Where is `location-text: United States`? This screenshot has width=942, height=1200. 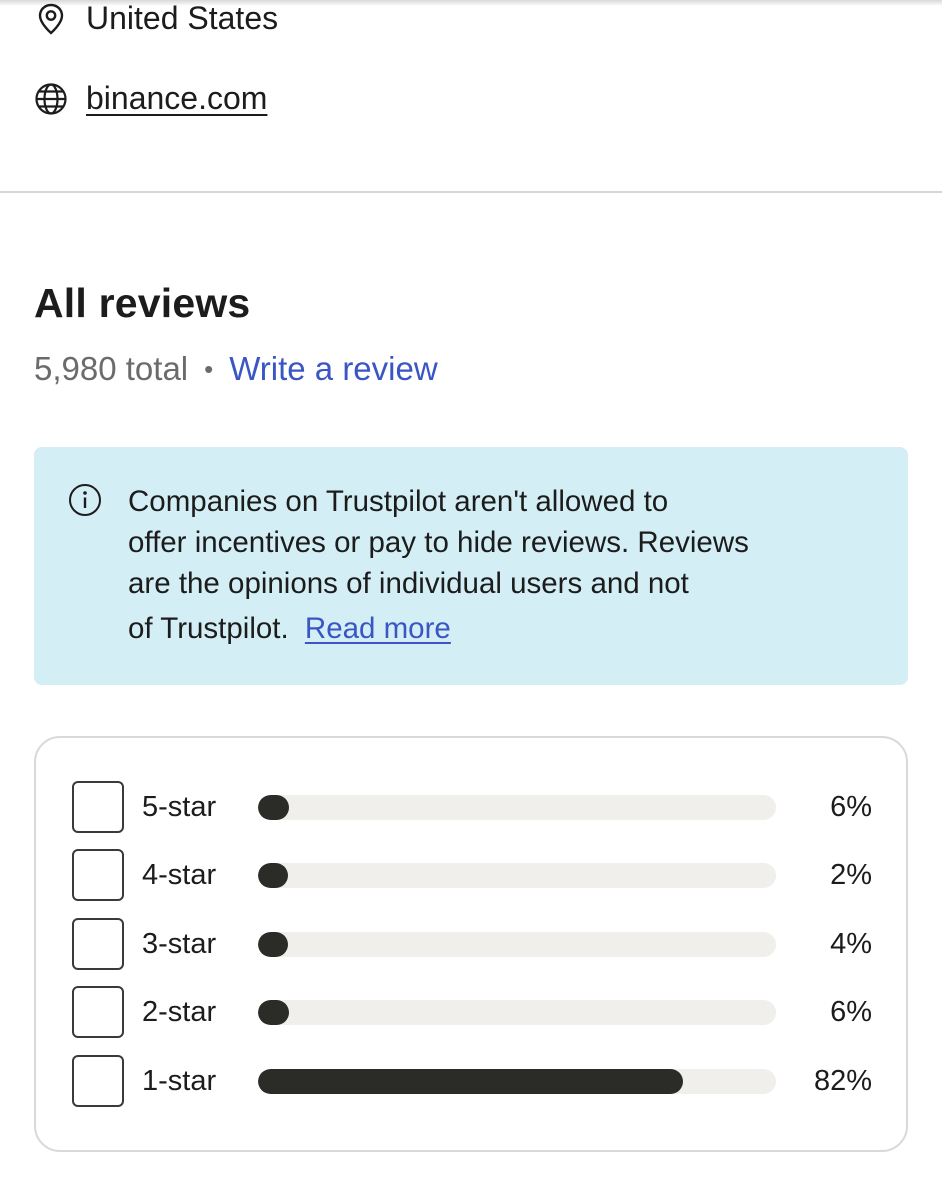 location-text: United States is located at coordinates (182, 18).